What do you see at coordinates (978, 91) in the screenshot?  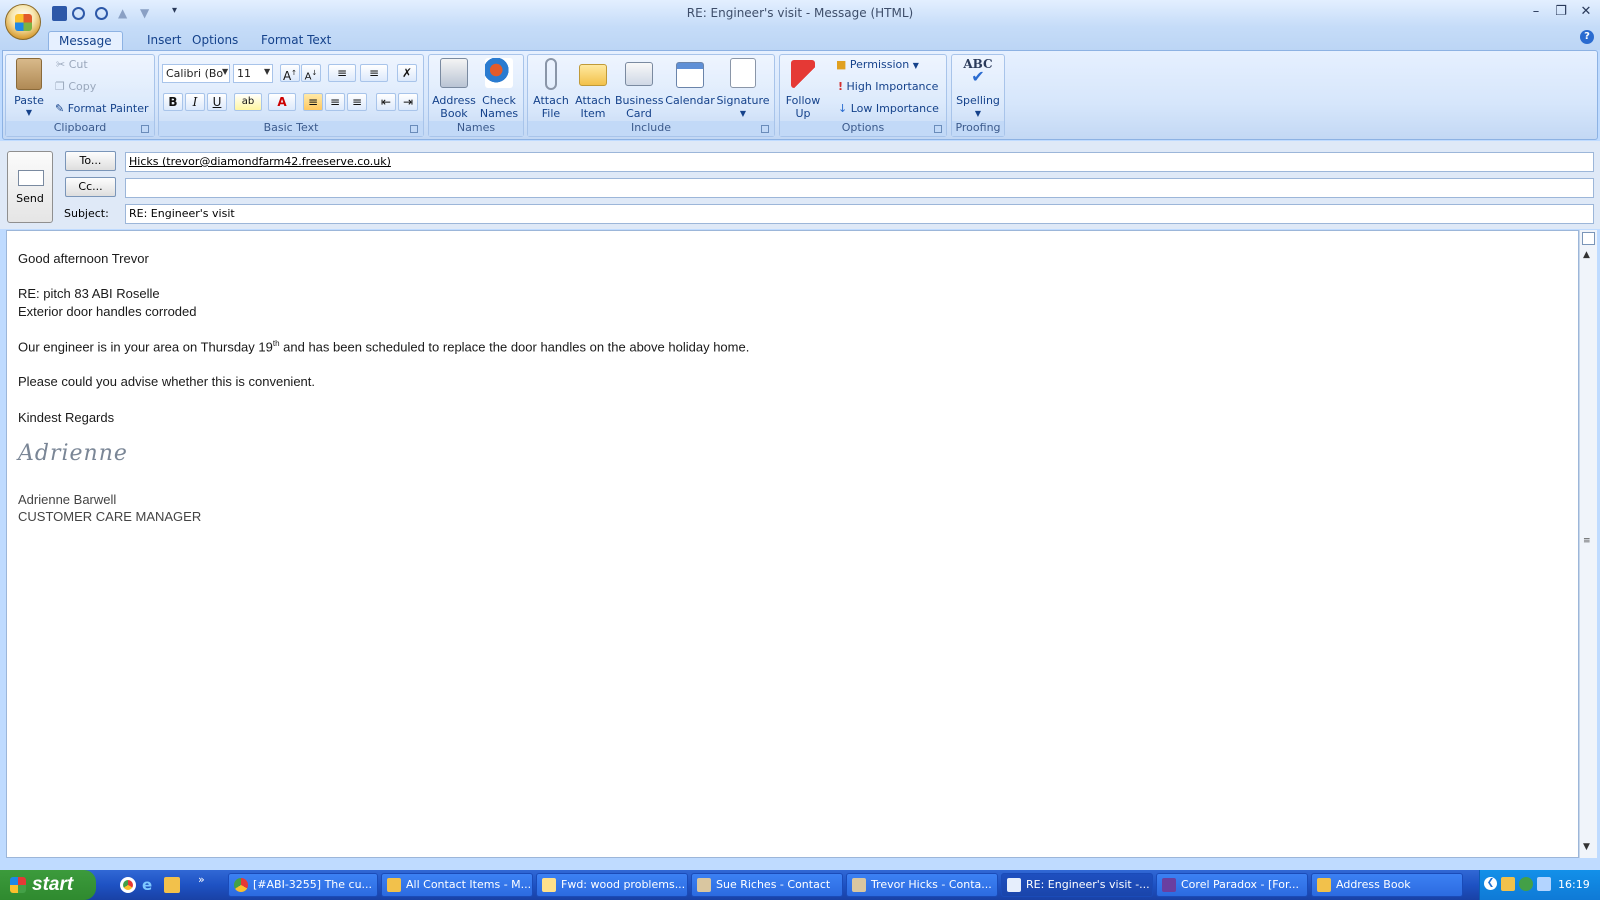 I see `spelling-button: ABC ✔ Spelling ▼` at bounding box center [978, 91].